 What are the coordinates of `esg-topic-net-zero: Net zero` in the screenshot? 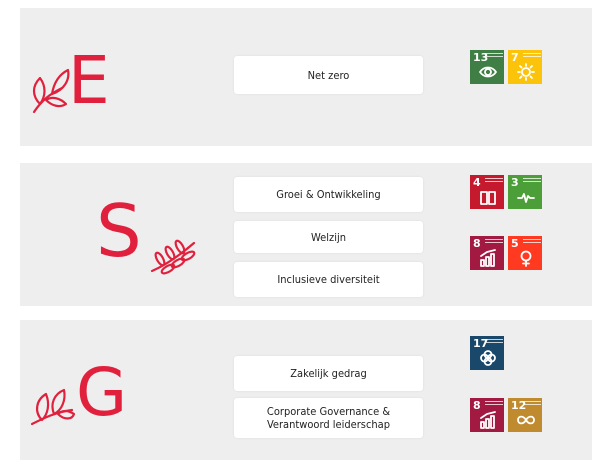 It's located at (328, 75).